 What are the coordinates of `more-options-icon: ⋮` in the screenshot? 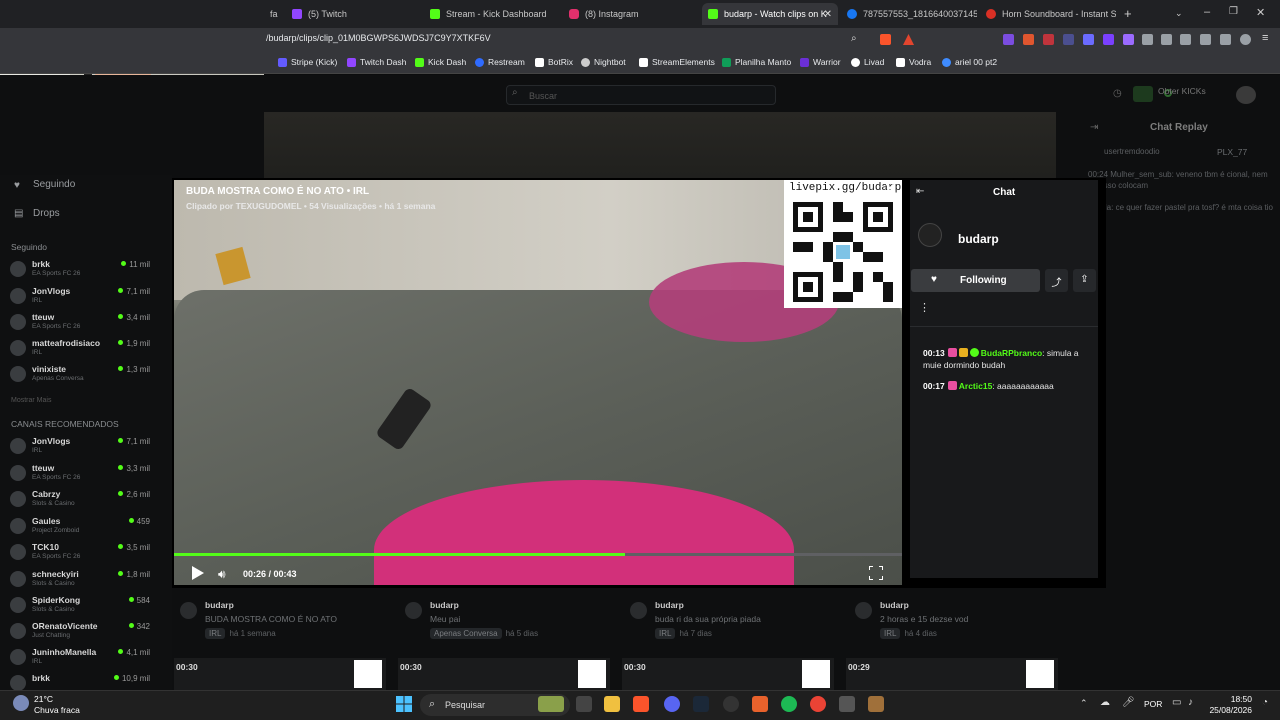 It's located at (924, 307).